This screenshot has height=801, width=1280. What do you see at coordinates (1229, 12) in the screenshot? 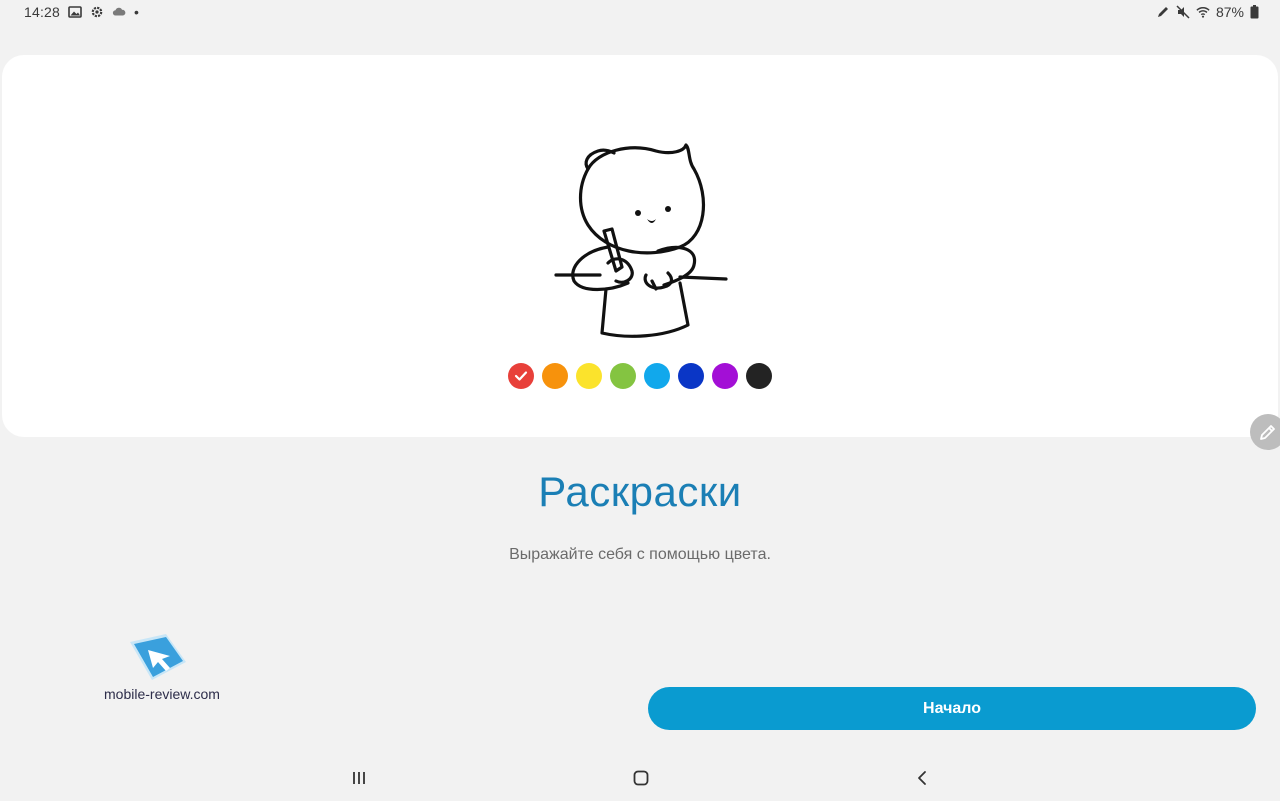
I see `battery-percent: 87%` at bounding box center [1229, 12].